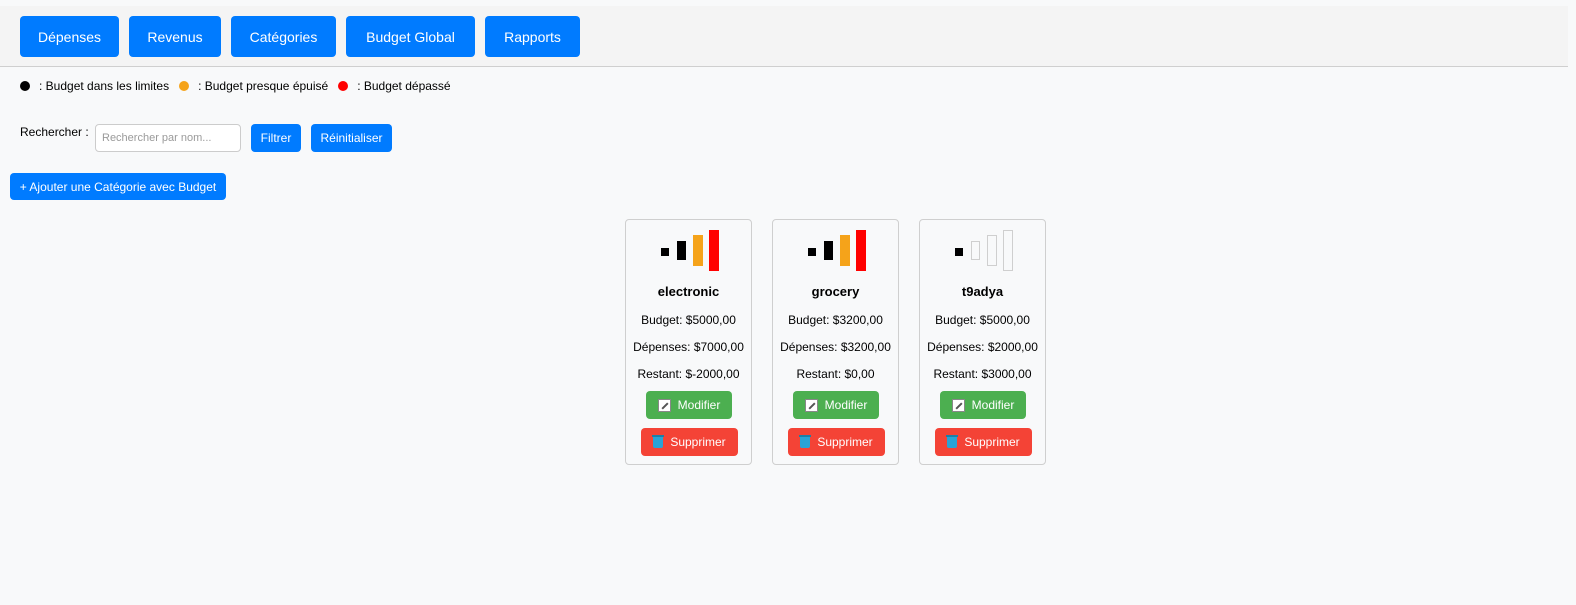 The image size is (1576, 605). I want to click on orange-dot-icon, so click(184, 86).